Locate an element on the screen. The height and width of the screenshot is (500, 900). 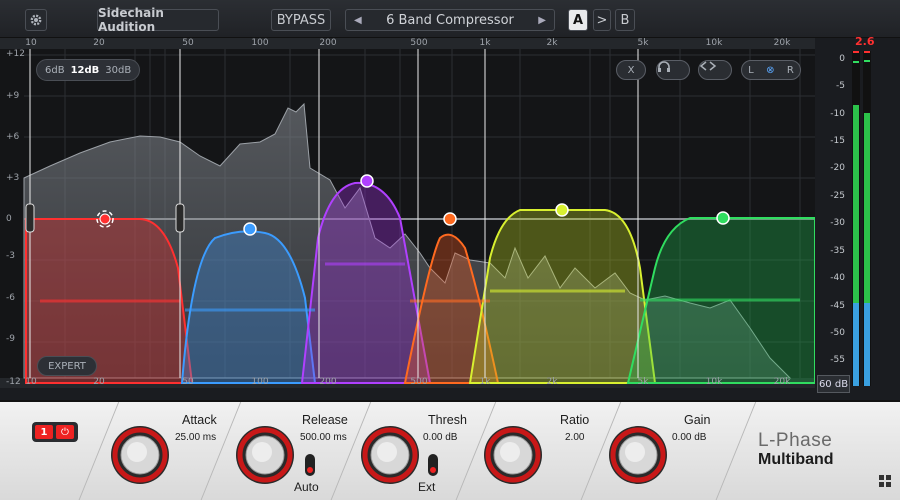
y-tick: +9 is located at coordinates (13, 96).